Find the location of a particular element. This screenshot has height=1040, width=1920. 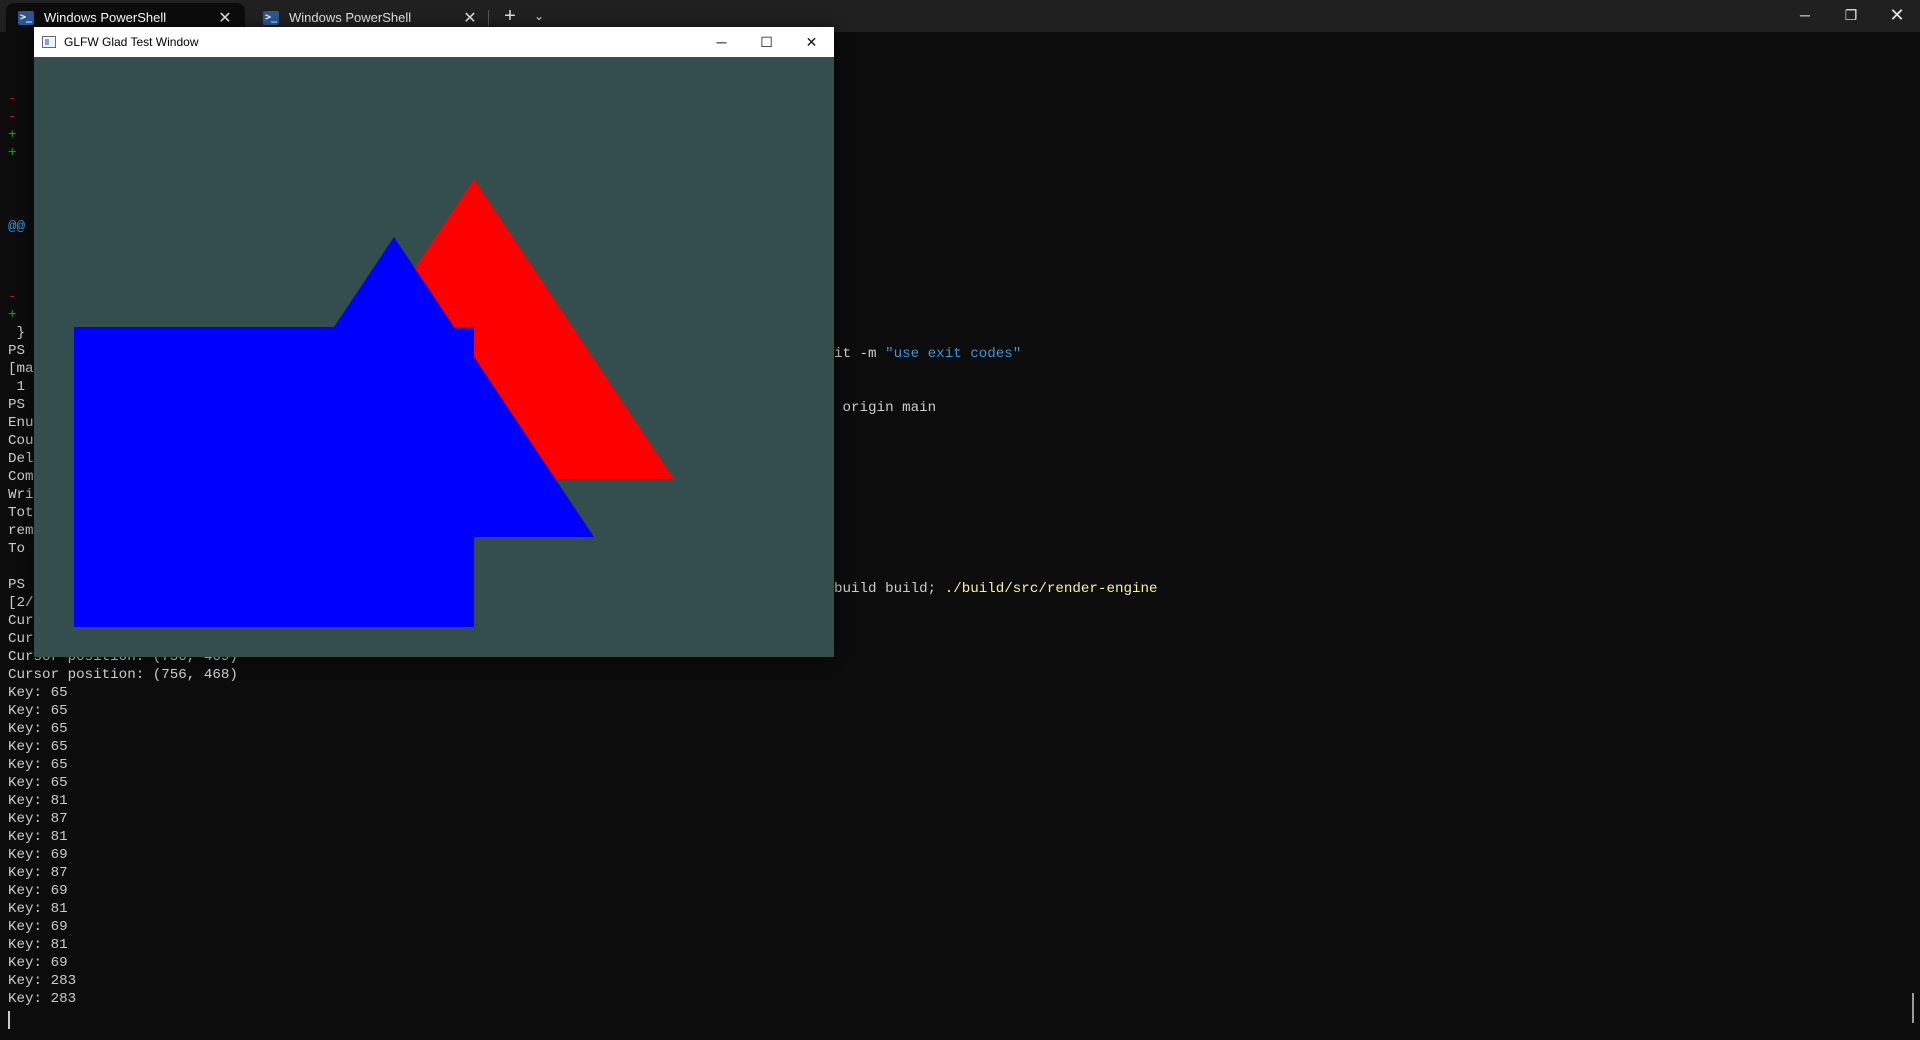

command-text: build build; is located at coordinates (889, 589).